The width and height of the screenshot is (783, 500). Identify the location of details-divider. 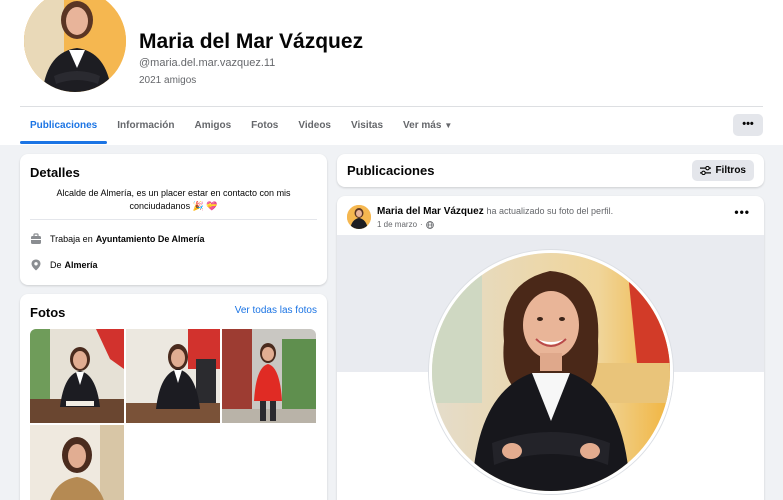
(173, 219).